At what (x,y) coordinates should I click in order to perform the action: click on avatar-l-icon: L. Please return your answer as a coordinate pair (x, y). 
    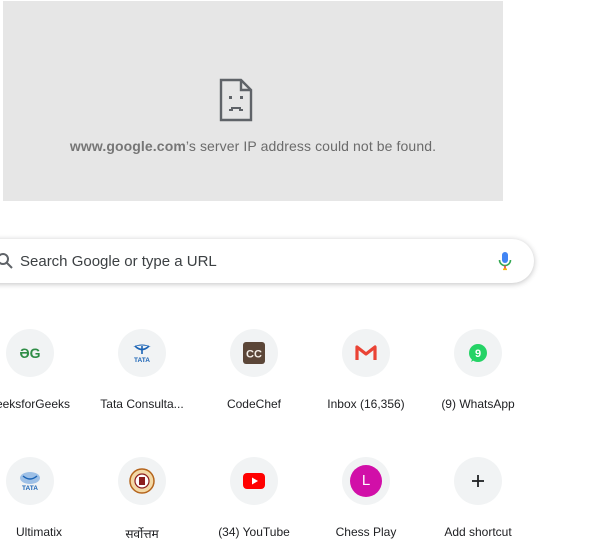
    Looking at the image, I should click on (366, 481).